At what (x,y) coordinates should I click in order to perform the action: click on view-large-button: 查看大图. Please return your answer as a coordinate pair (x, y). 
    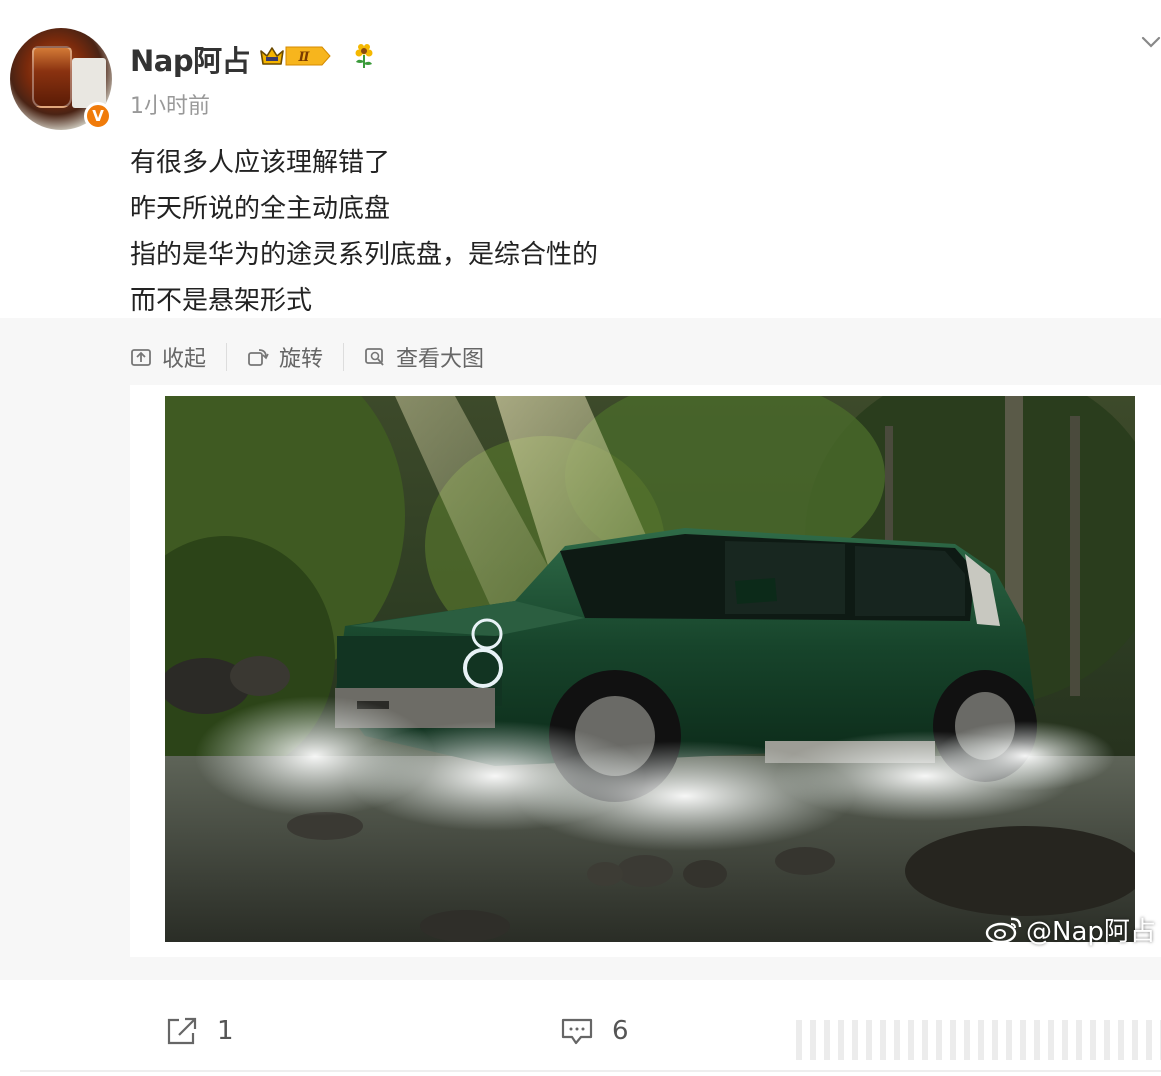
    Looking at the image, I should click on (424, 357).